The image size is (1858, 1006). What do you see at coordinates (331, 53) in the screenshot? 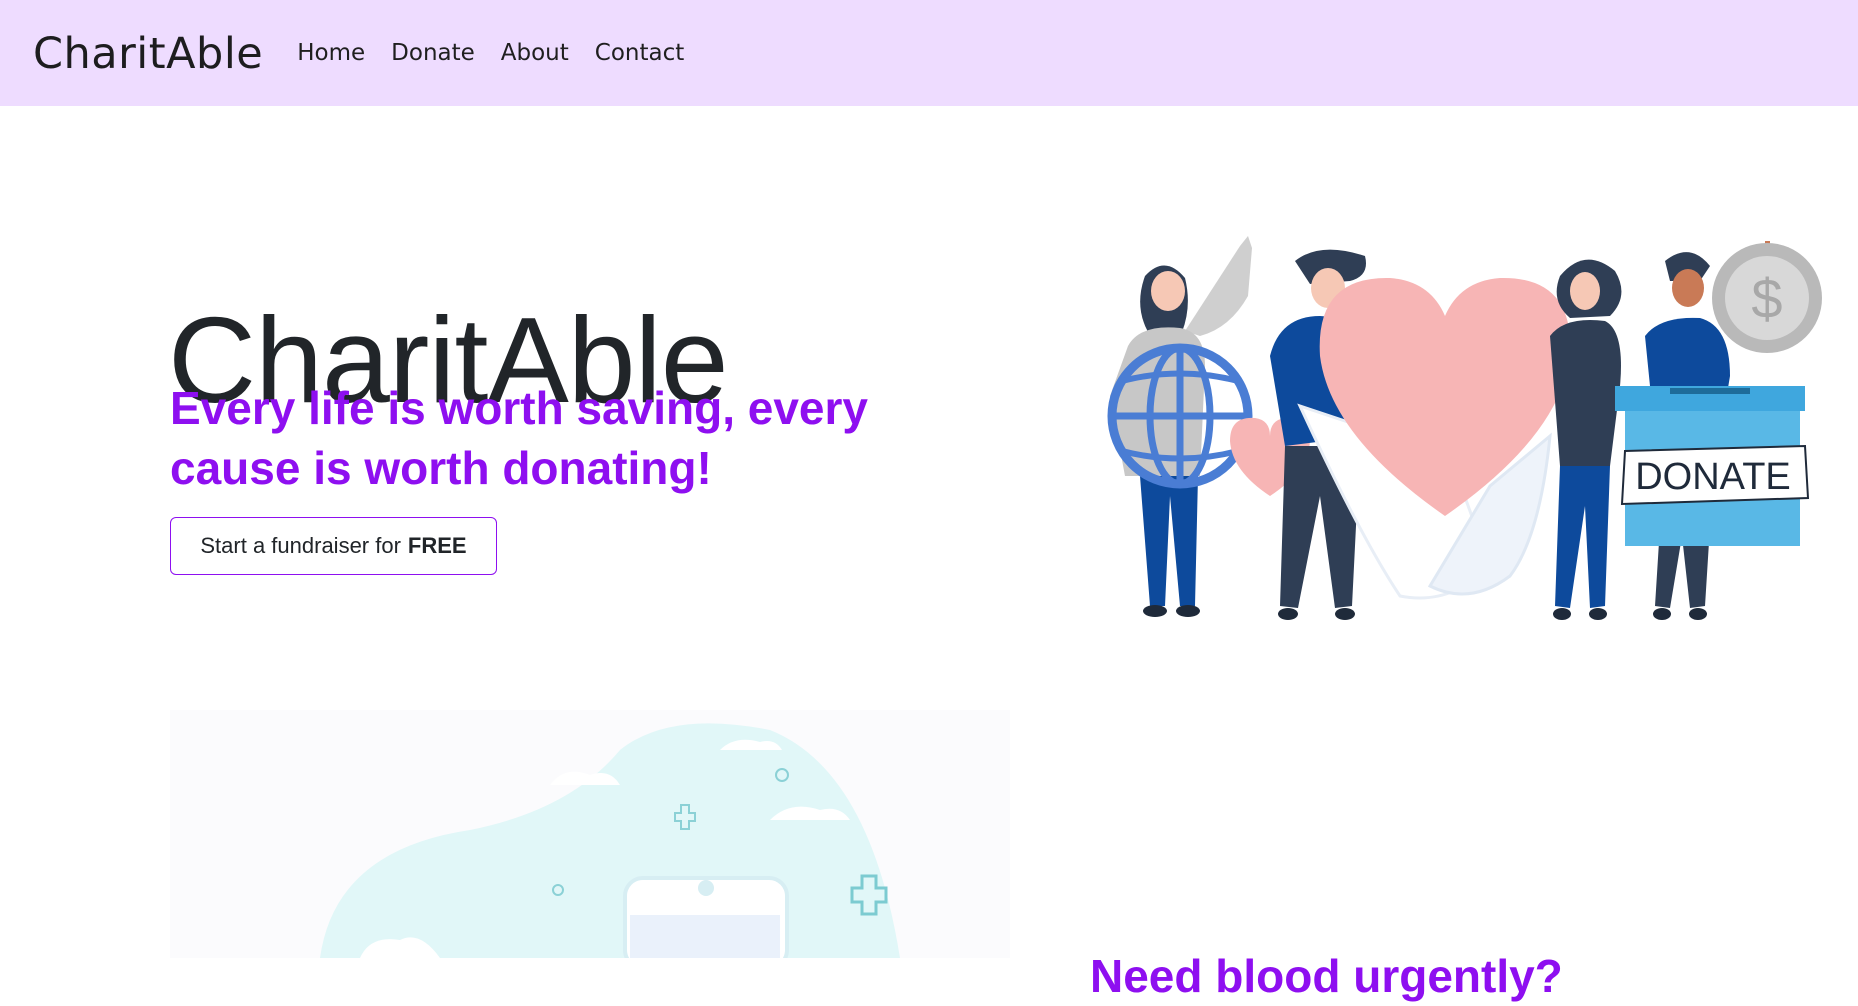
I see `nav-link-home: Home` at bounding box center [331, 53].